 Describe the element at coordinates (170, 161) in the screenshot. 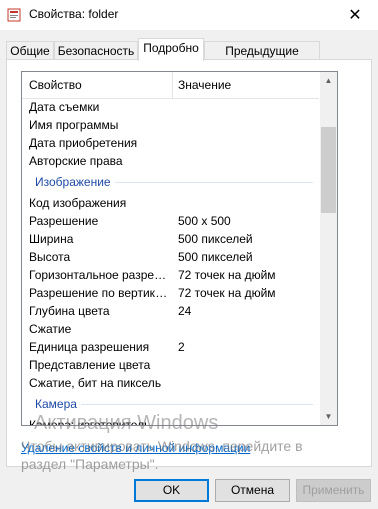

I see `list-item: Авторские права` at that location.